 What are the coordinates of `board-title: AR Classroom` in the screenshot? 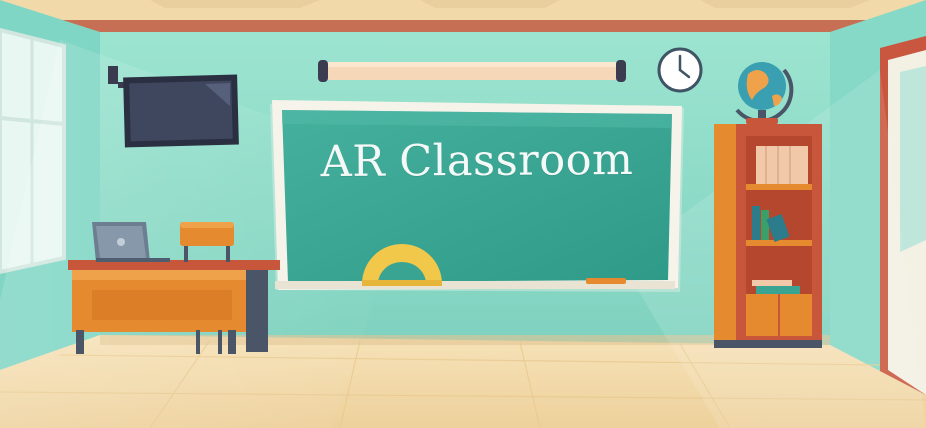 It's located at (477, 161).